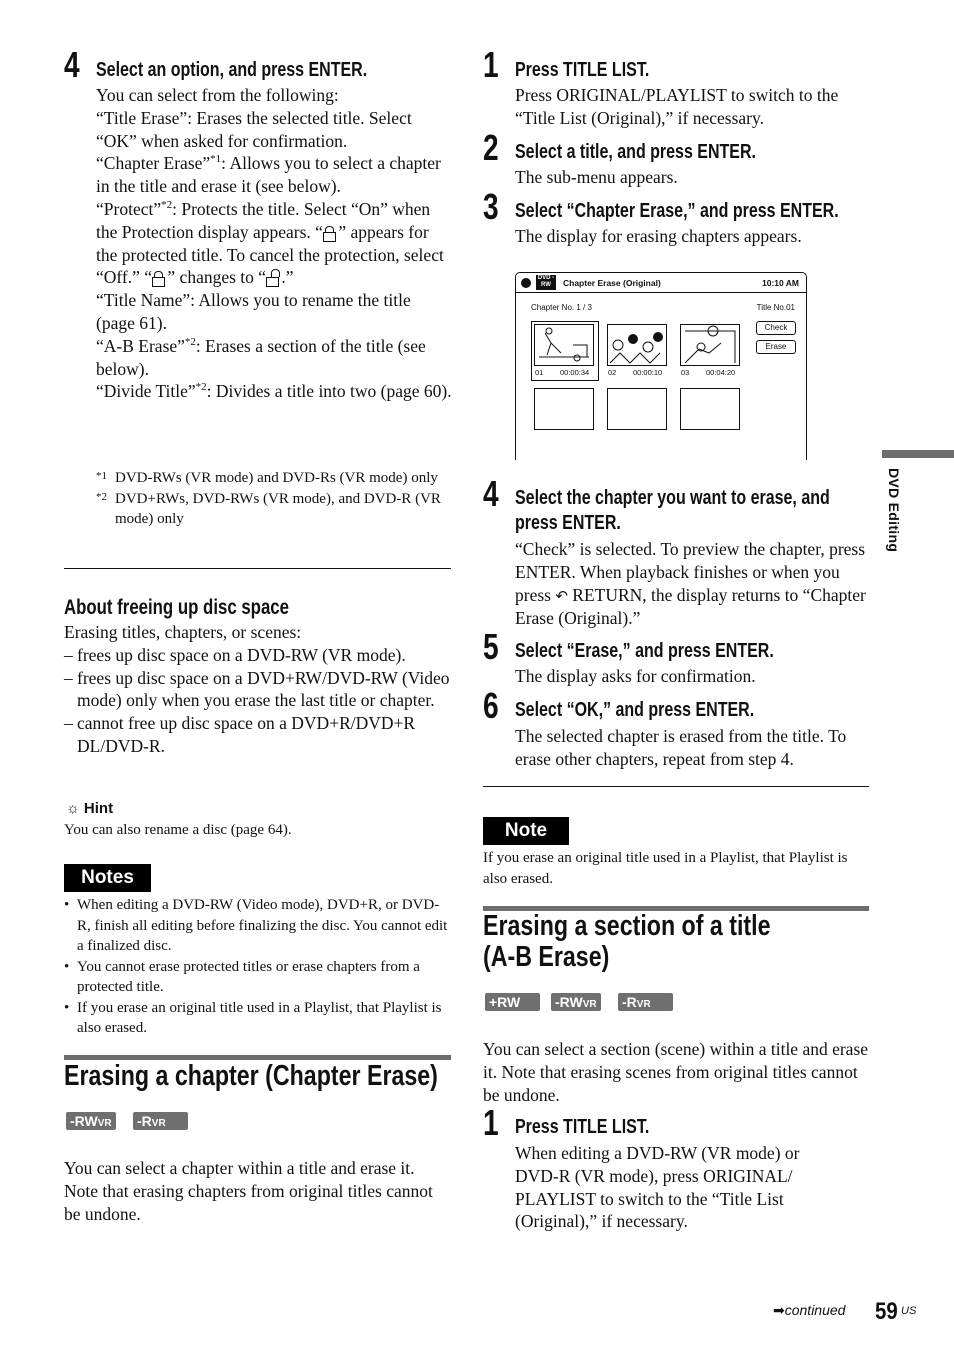 The height and width of the screenshot is (1352, 954). Describe the element at coordinates (779, 1310) in the screenshot. I see `arrow-right-icon: ➡` at that location.